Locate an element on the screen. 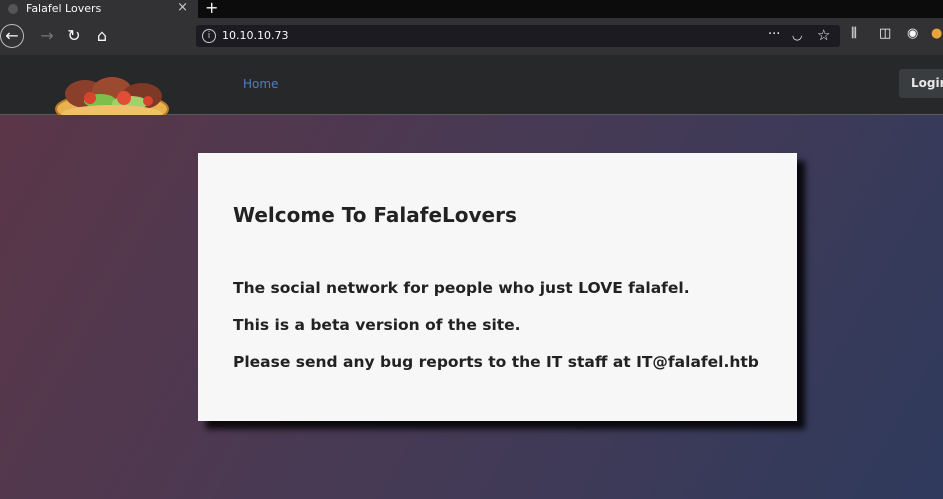  forward-arrow-icon: → is located at coordinates (47, 36).